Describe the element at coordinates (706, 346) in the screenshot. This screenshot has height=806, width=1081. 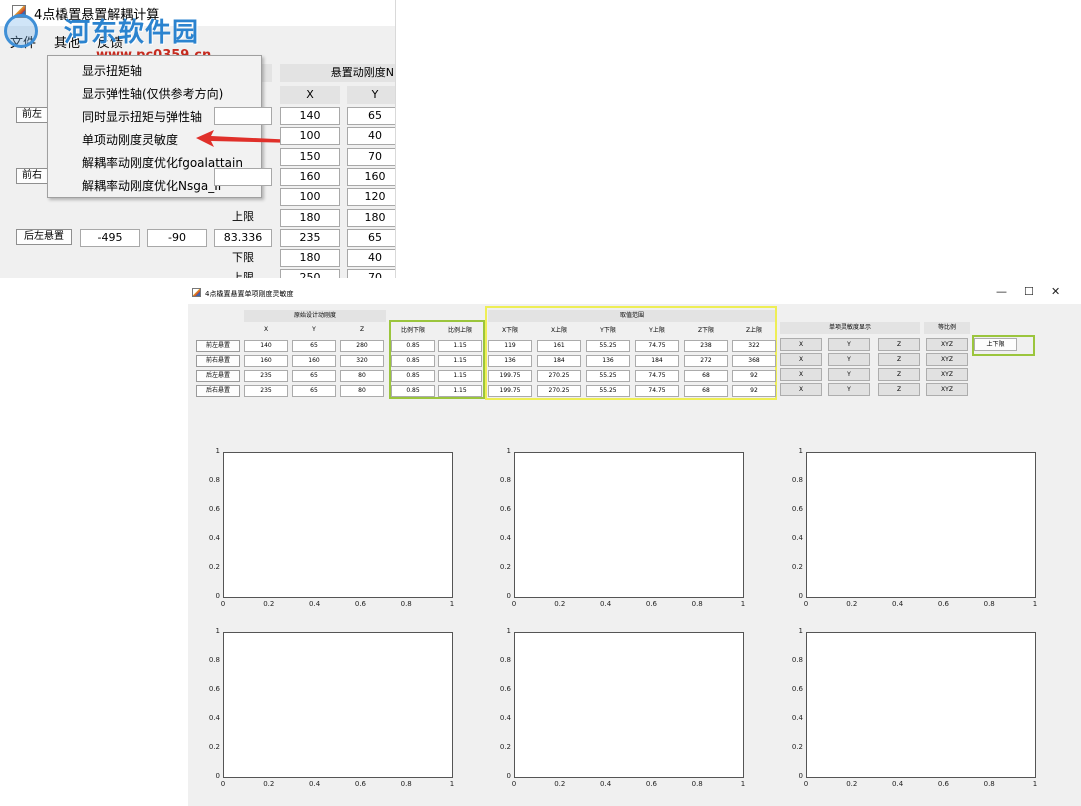
I see `range-cell: 238` at that location.